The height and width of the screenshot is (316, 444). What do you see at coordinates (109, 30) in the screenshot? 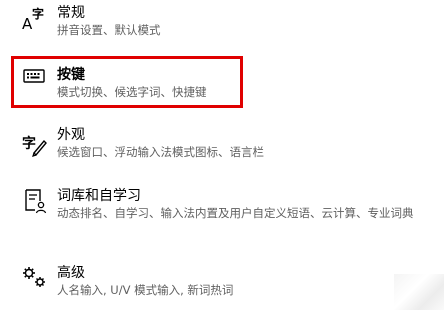
I see `menu-item-description: 拼音设置、默认模式` at bounding box center [109, 30].